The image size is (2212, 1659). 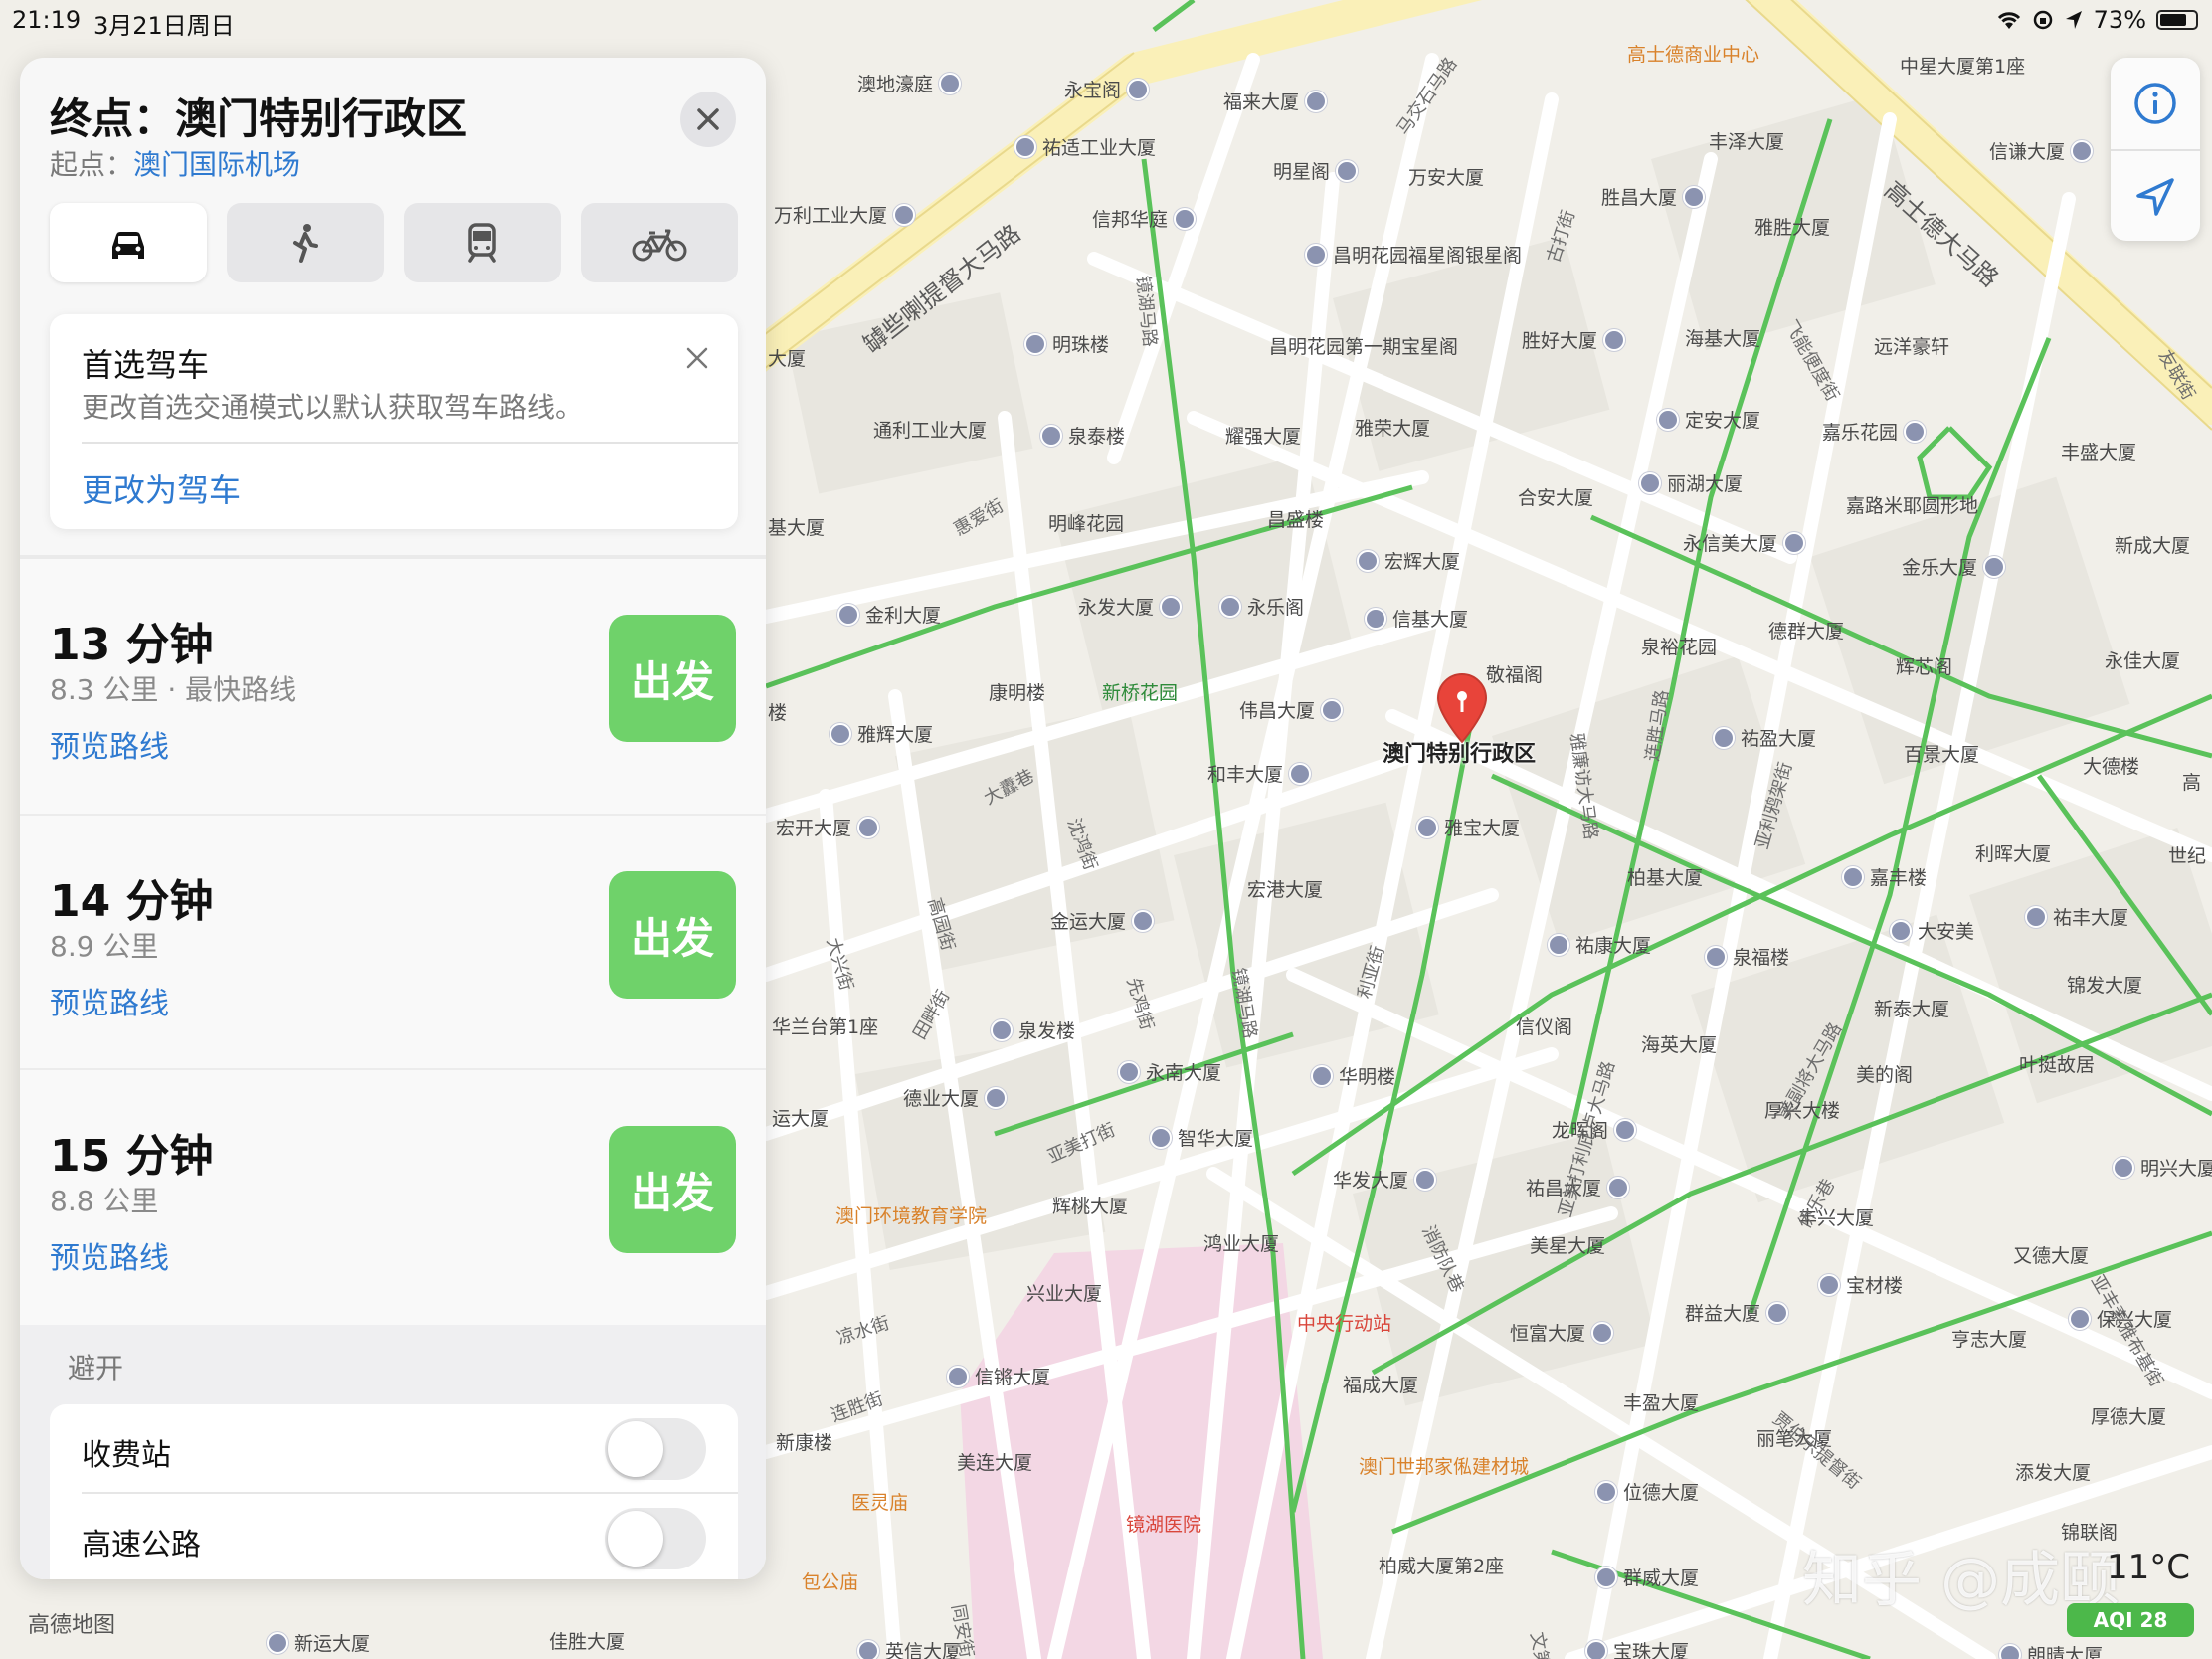 I want to click on poi: 大厦, so click(x=787, y=357).